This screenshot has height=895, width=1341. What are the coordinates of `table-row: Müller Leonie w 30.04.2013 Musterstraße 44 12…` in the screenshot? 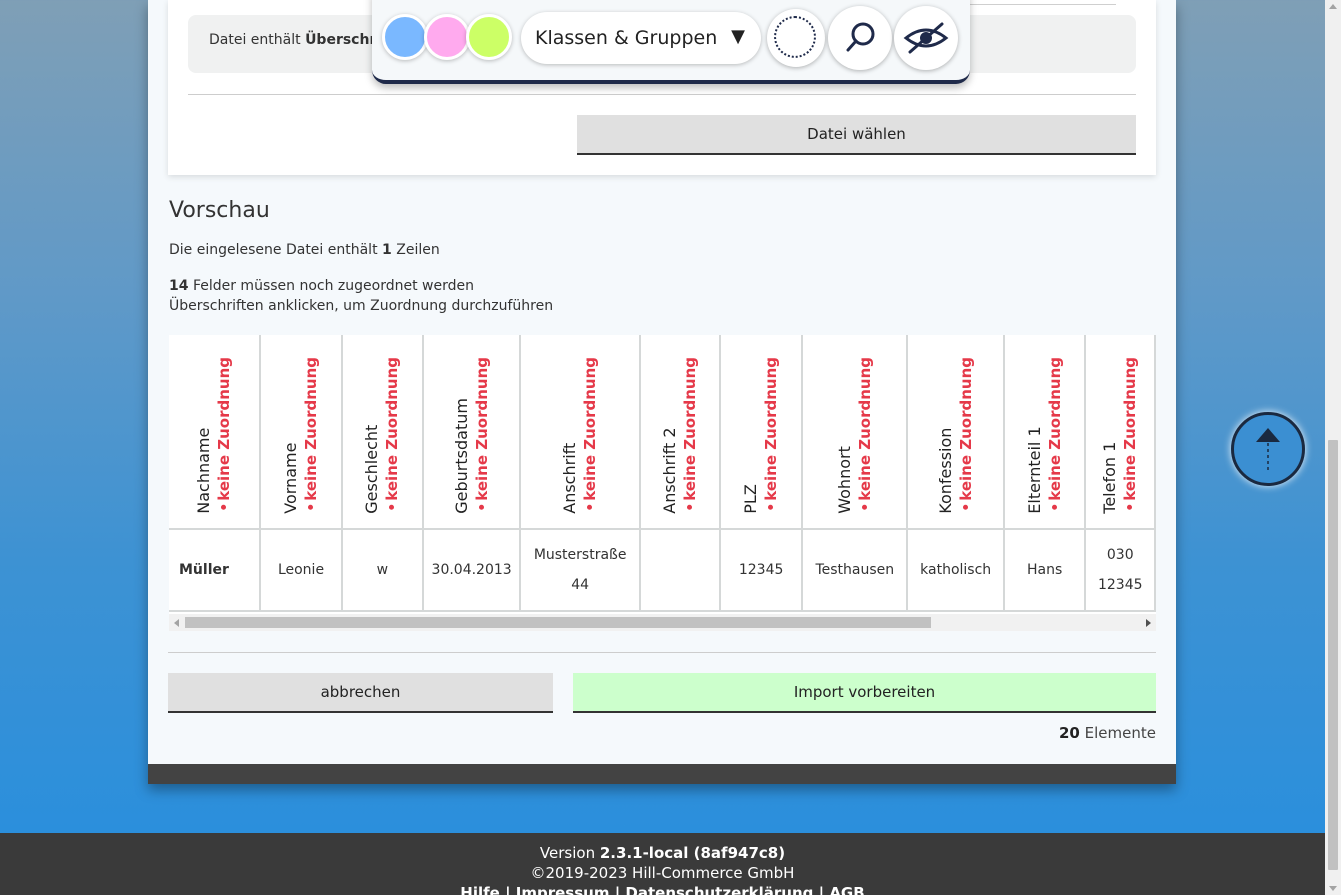 It's located at (662, 570).